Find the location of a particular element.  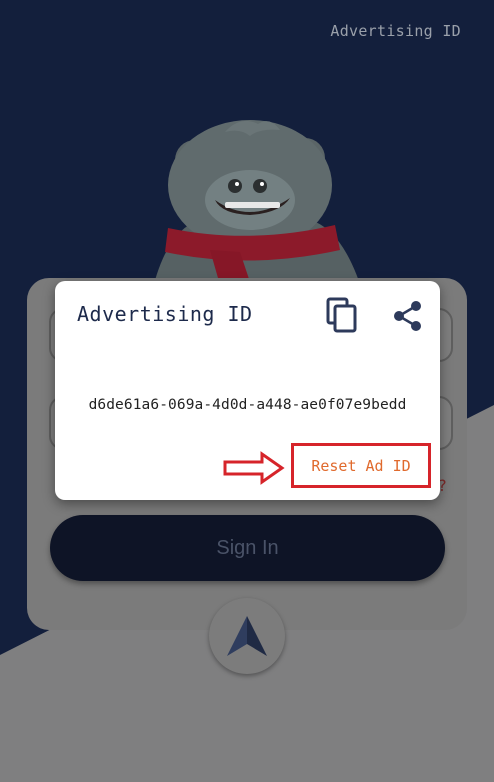

share-icon is located at coordinates (407, 316).